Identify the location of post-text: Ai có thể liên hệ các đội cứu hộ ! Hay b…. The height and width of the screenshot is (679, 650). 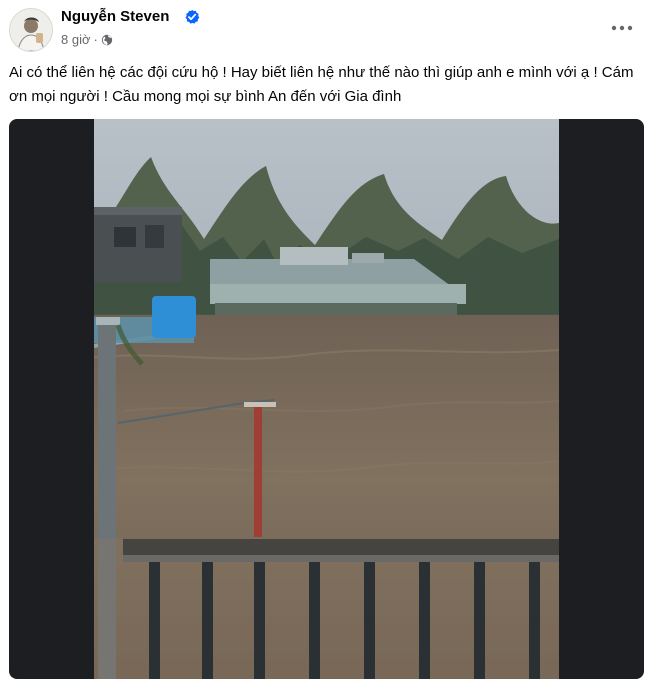
(321, 84).